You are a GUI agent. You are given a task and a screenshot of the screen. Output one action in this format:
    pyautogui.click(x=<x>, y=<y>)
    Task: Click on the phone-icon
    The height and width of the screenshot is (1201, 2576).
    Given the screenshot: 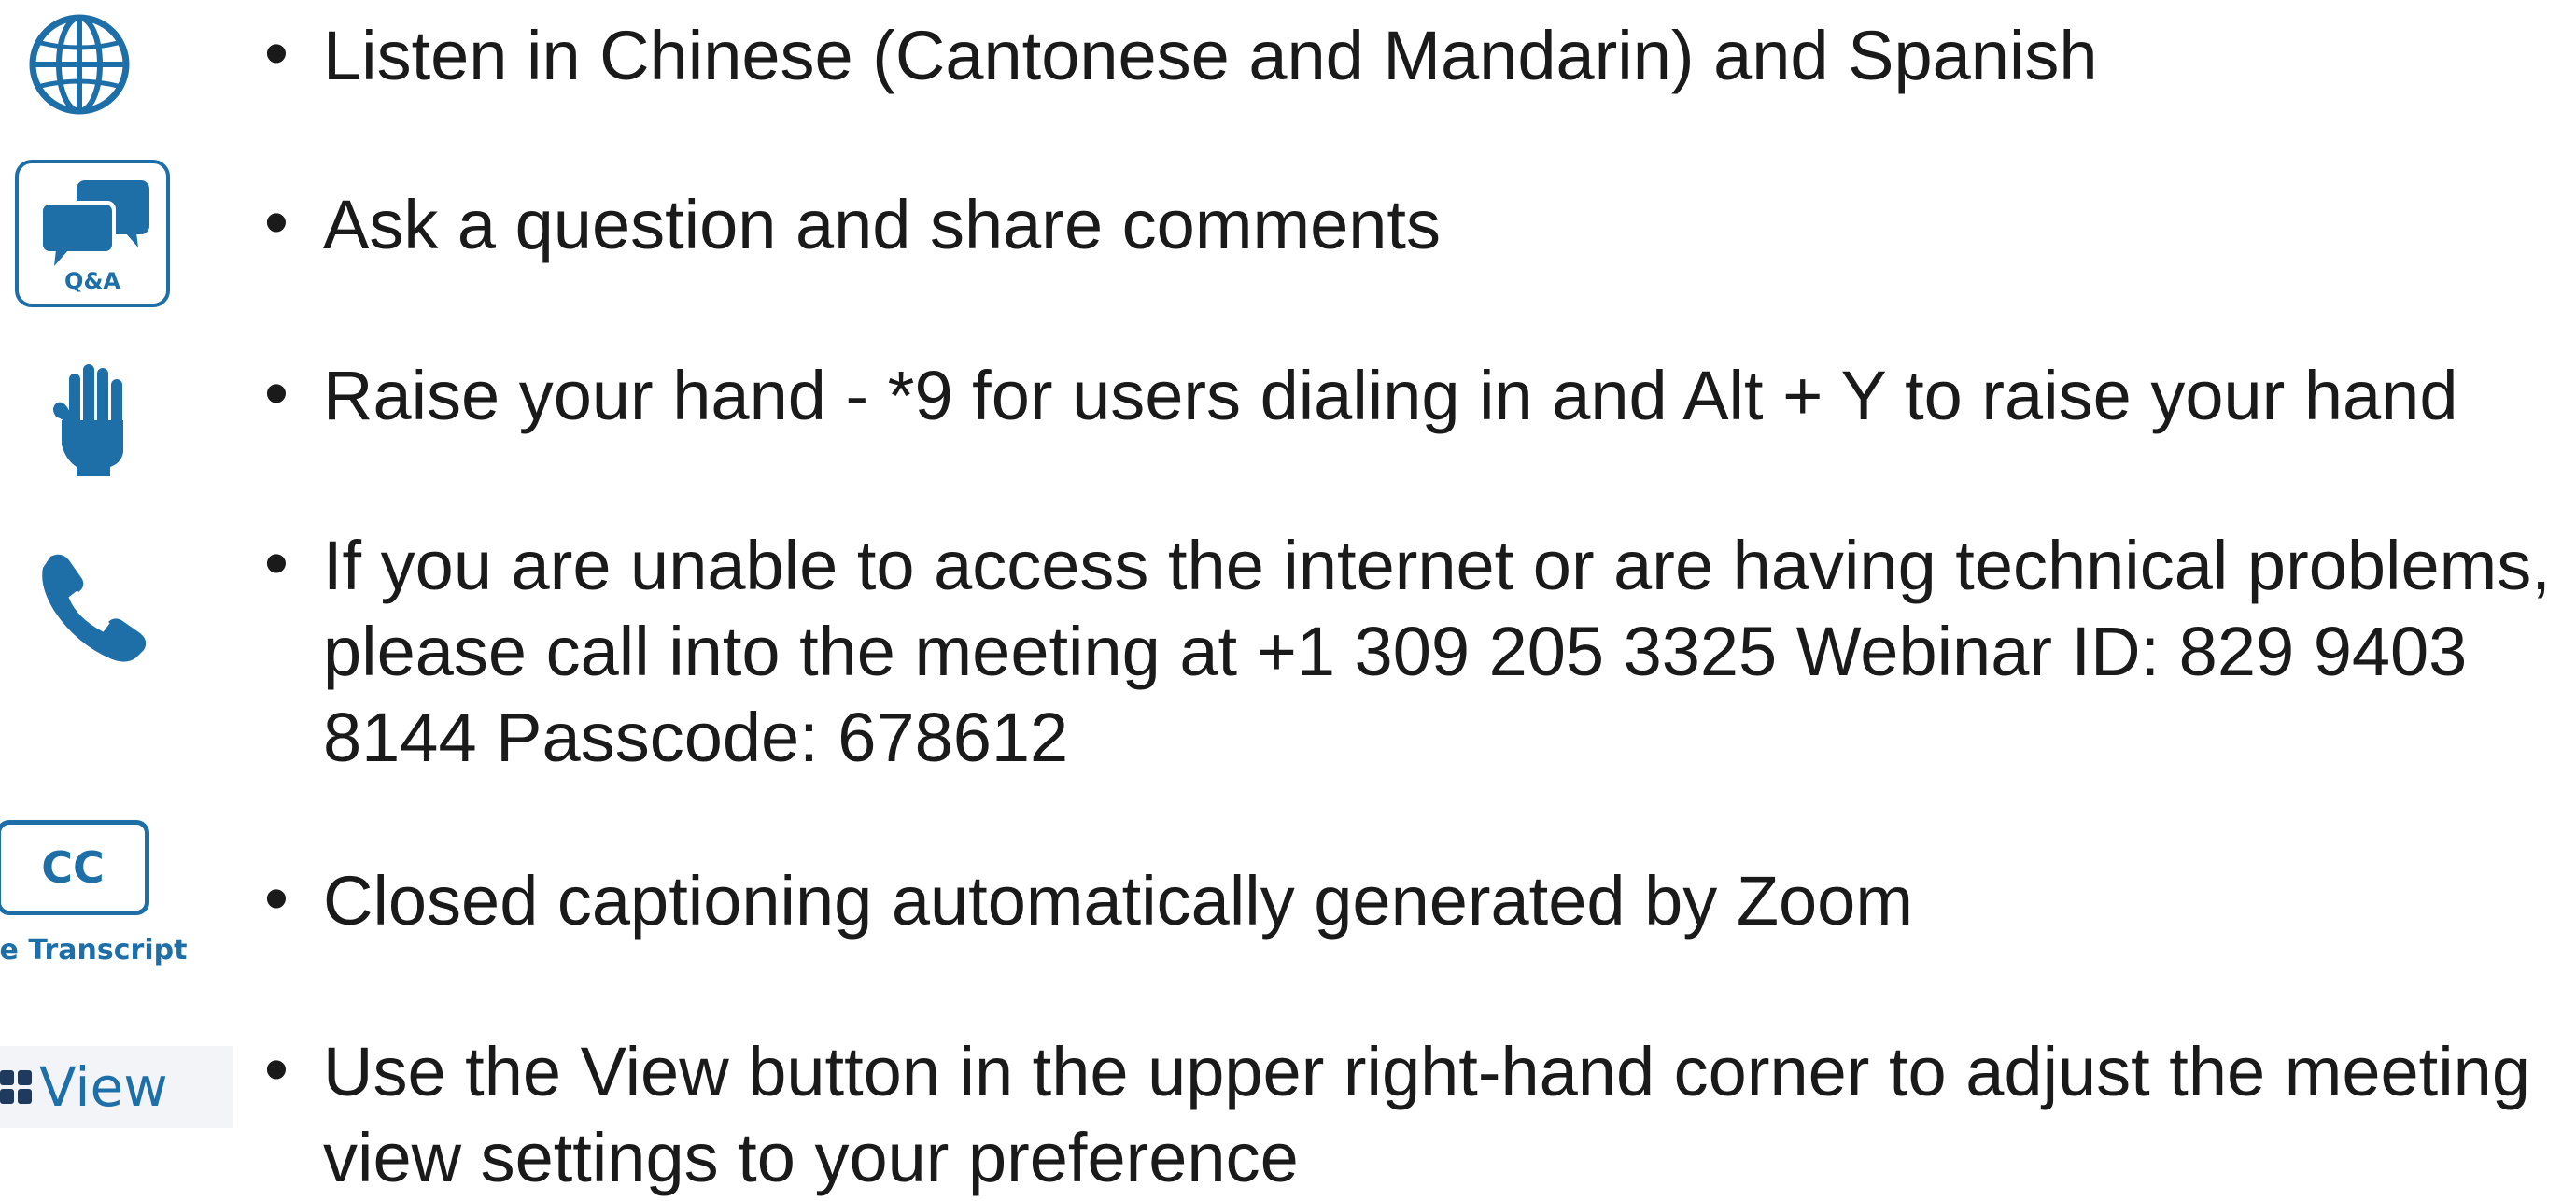 What is the action you would take?
    pyautogui.click(x=94, y=608)
    